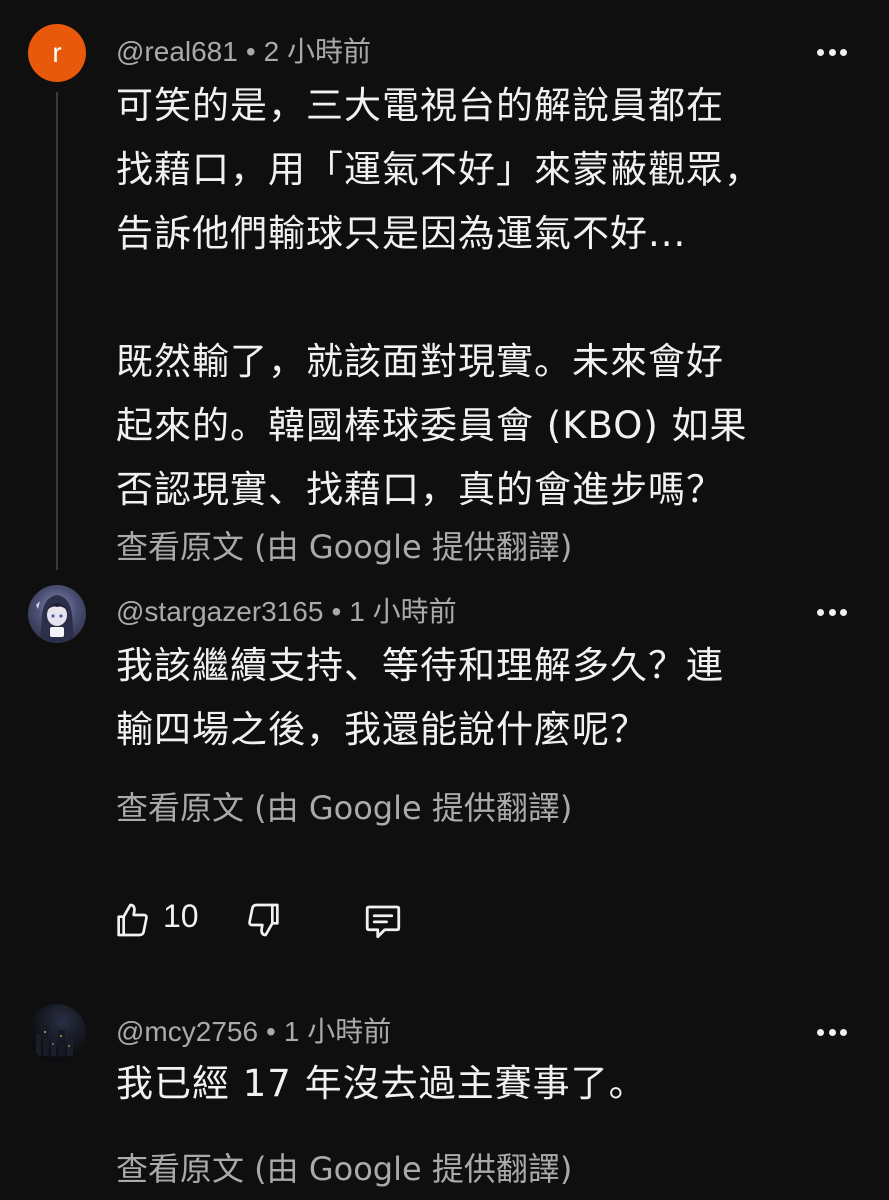 The image size is (889, 1200). I want to click on thumbs-down-icon, so click(264, 922).